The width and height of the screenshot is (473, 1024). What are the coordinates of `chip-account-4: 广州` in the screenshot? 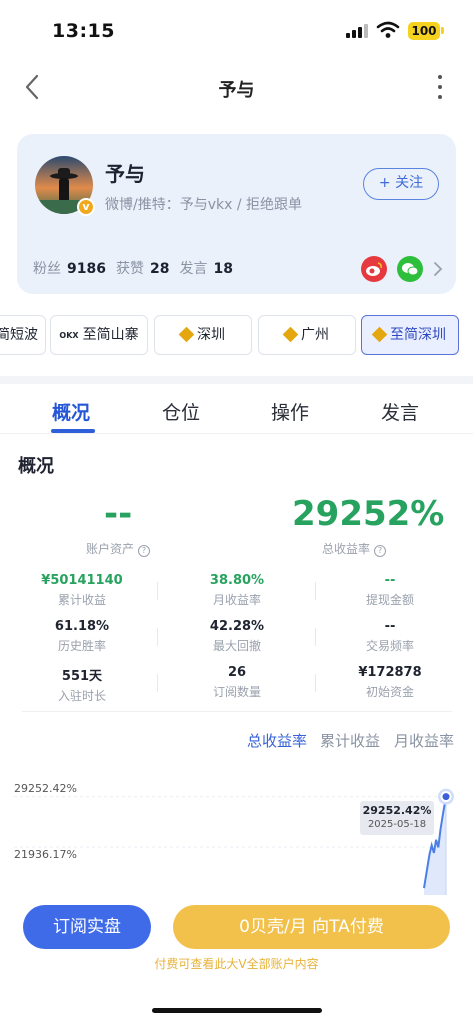 It's located at (307, 335).